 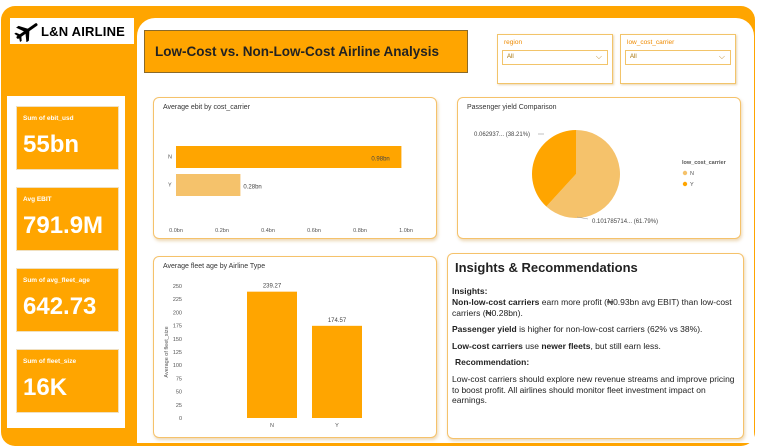 What do you see at coordinates (177, 353) in the screenshot?
I see `y-tick-label: 125` at bounding box center [177, 353].